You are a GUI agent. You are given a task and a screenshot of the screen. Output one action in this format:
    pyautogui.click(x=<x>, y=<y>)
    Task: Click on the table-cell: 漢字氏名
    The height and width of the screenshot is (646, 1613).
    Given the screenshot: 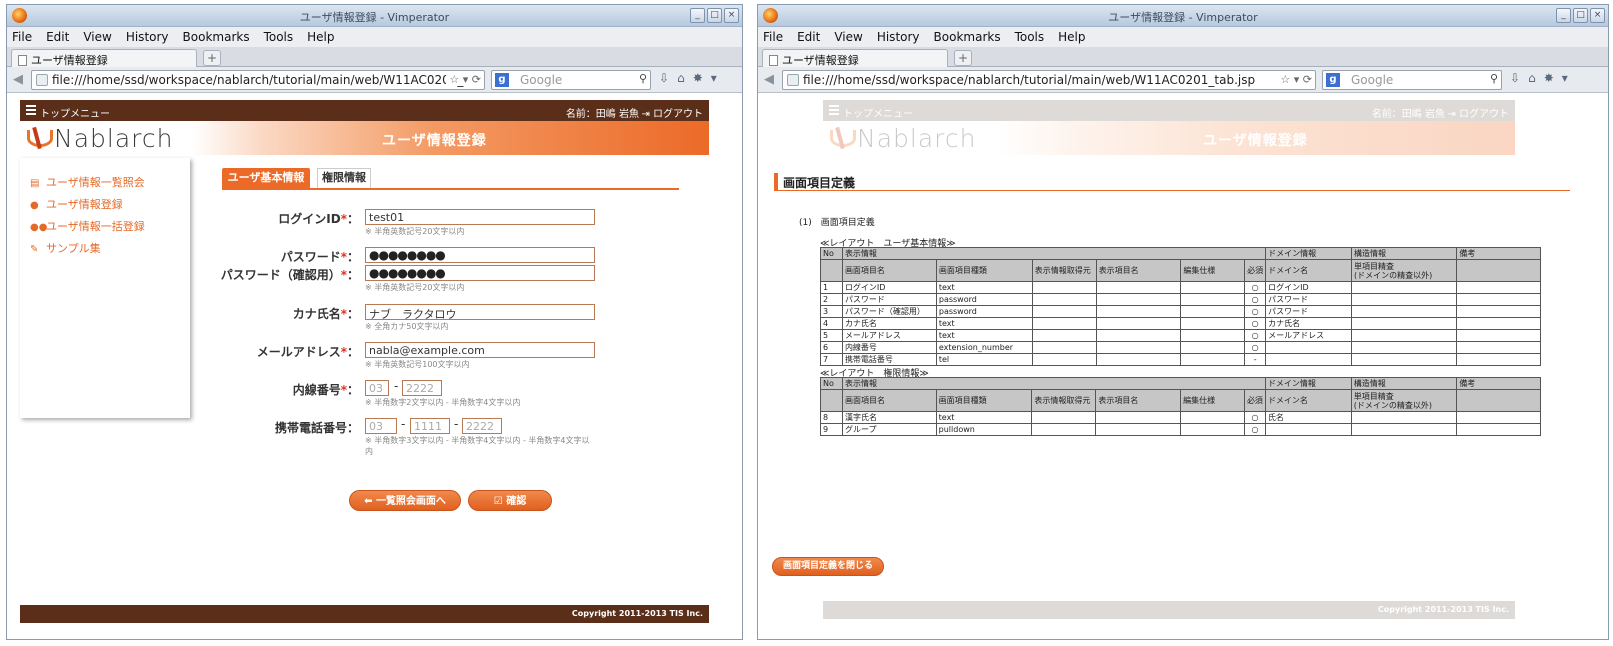 What is the action you would take?
    pyautogui.click(x=889, y=417)
    